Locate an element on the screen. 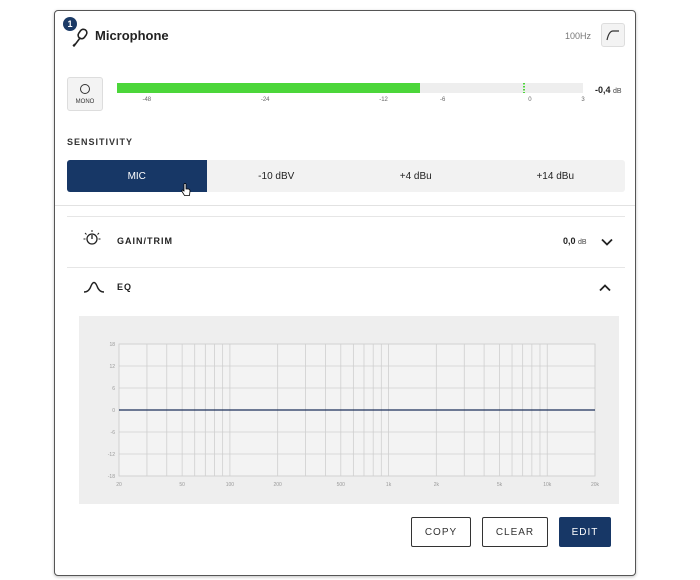 This screenshot has height=580, width=700. eq-curve-icon is located at coordinates (94, 287).